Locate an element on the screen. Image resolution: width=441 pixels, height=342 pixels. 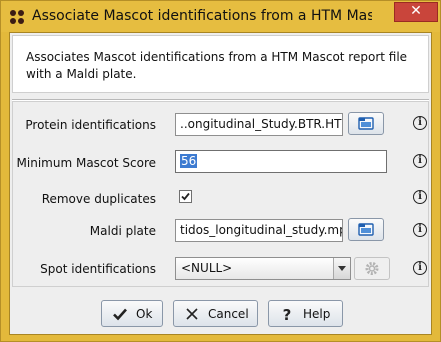
gear-icon is located at coordinates (372, 268).